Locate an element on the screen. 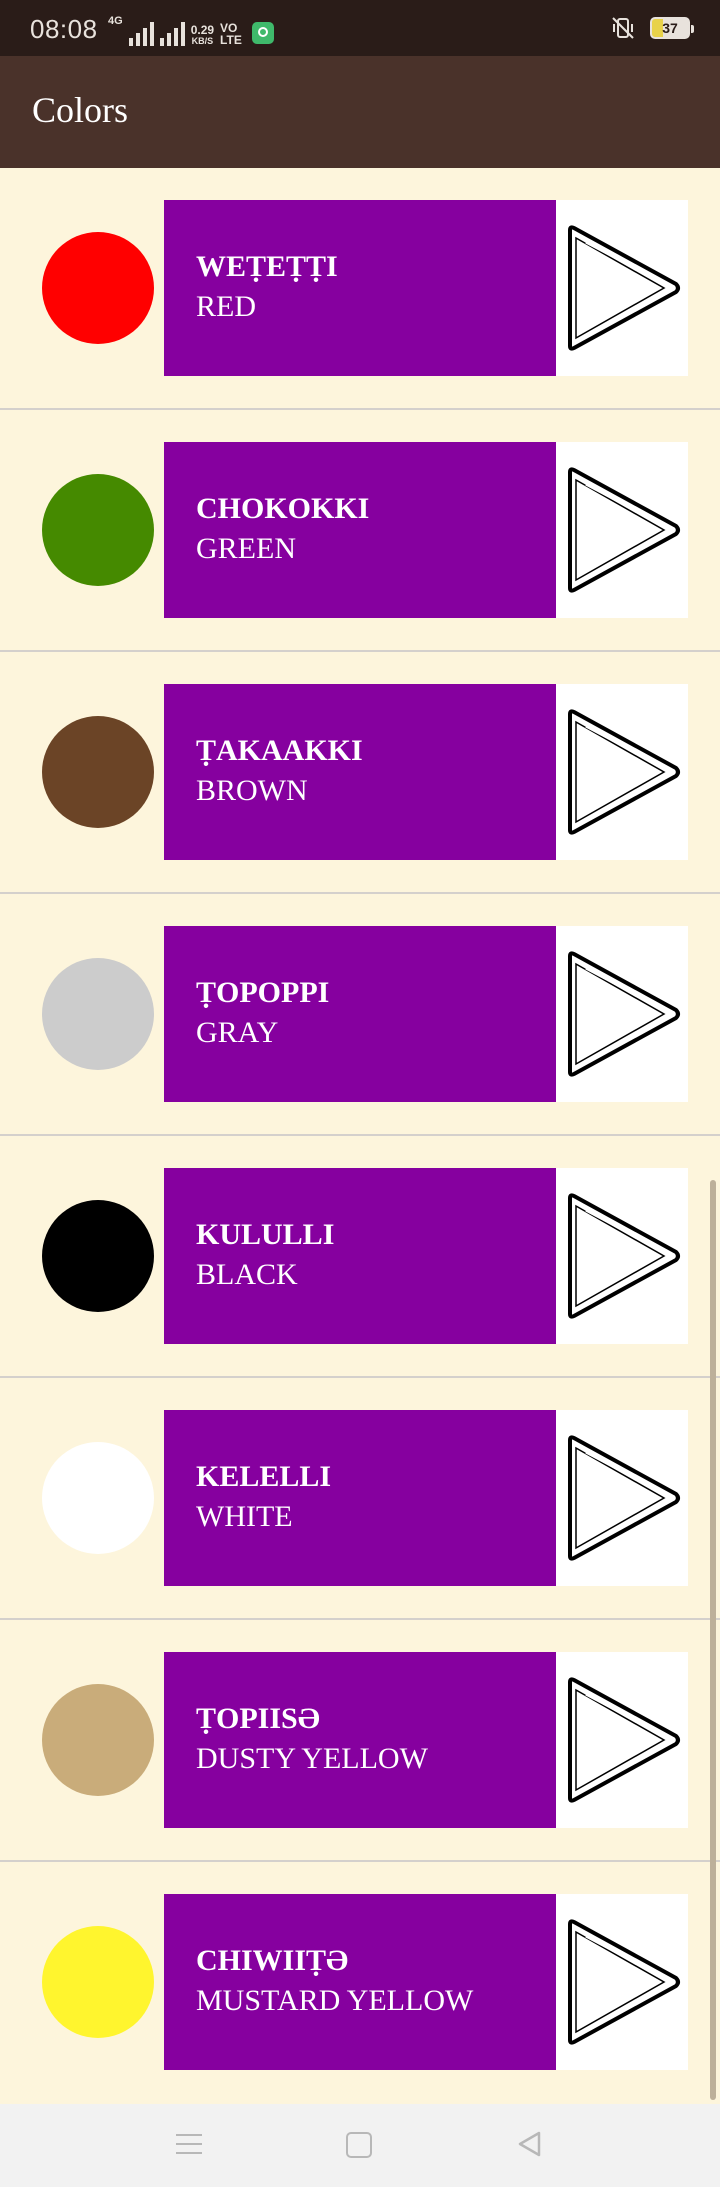 This screenshot has width=720, height=2187. status-time: 08:08 is located at coordinates (64, 29).